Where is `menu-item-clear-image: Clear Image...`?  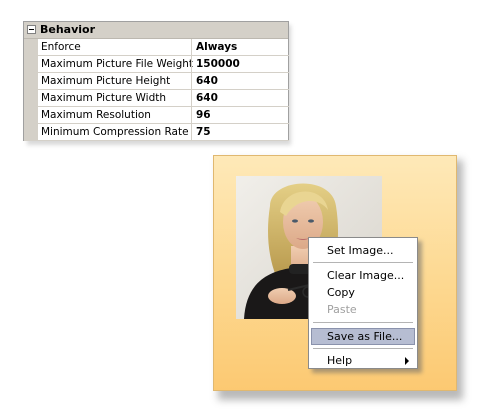 menu-item-clear-image: Clear Image... is located at coordinates (363, 275).